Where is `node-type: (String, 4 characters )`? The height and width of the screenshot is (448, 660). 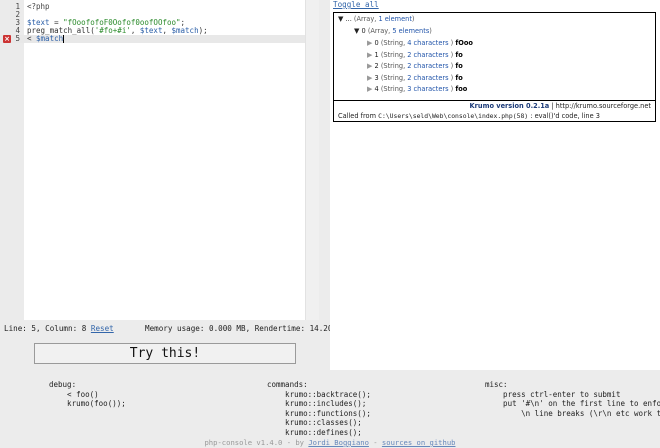
node-type: (String, 4 characters ) is located at coordinates (417, 43).